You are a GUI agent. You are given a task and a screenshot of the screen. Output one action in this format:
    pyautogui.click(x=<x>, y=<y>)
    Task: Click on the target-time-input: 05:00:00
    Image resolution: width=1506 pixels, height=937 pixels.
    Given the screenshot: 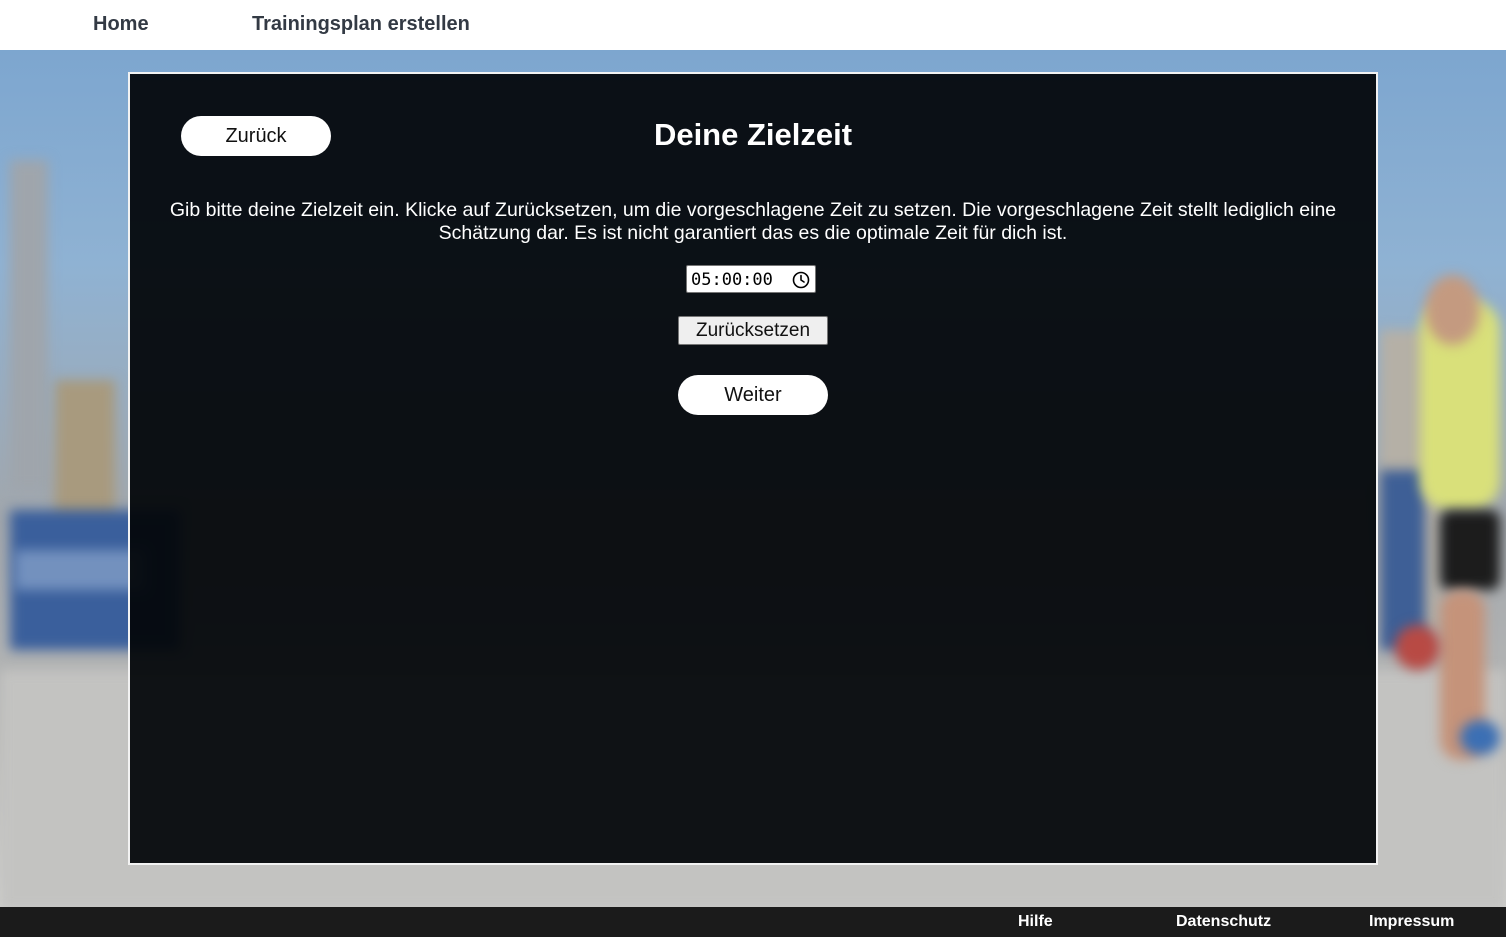 What is the action you would take?
    pyautogui.click(x=751, y=279)
    